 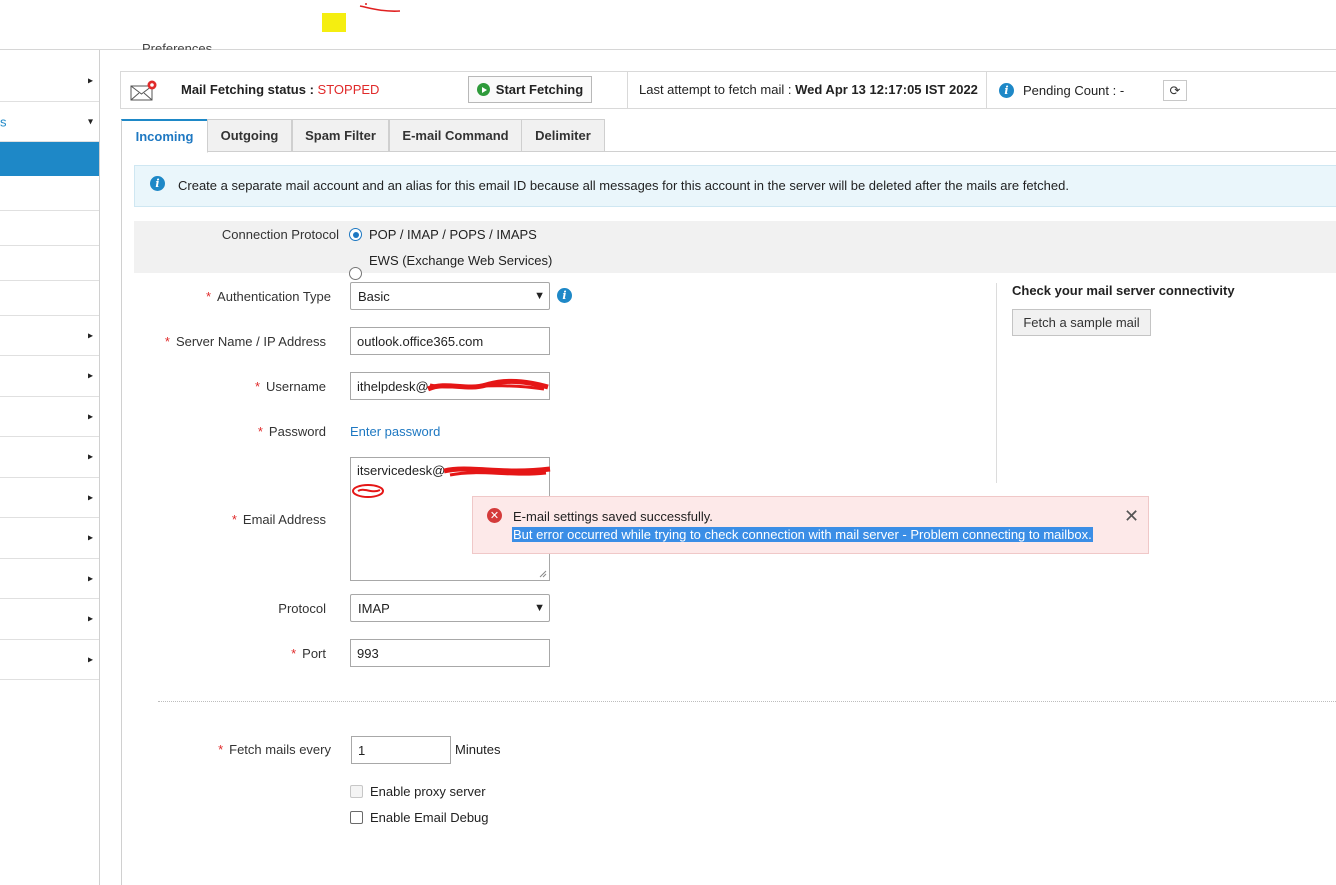 I want to click on port-label: * Port, so click(x=233, y=653).